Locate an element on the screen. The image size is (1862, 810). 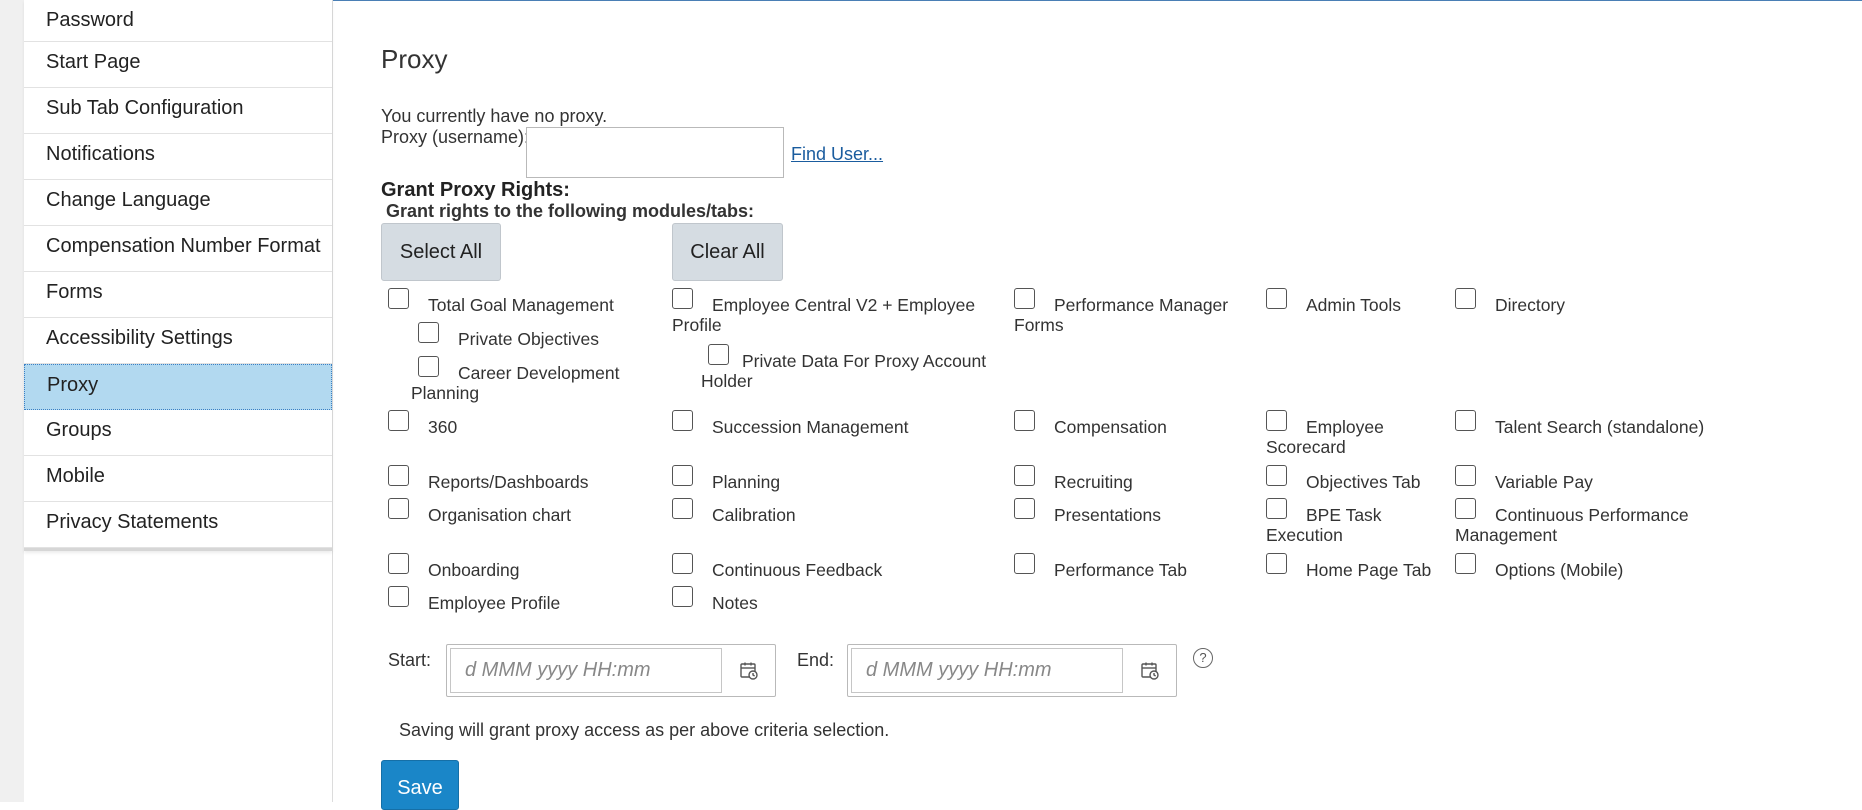
sidebar-item-sub-tab-configuration: Sub Tab Configuration is located at coordinates (178, 111).